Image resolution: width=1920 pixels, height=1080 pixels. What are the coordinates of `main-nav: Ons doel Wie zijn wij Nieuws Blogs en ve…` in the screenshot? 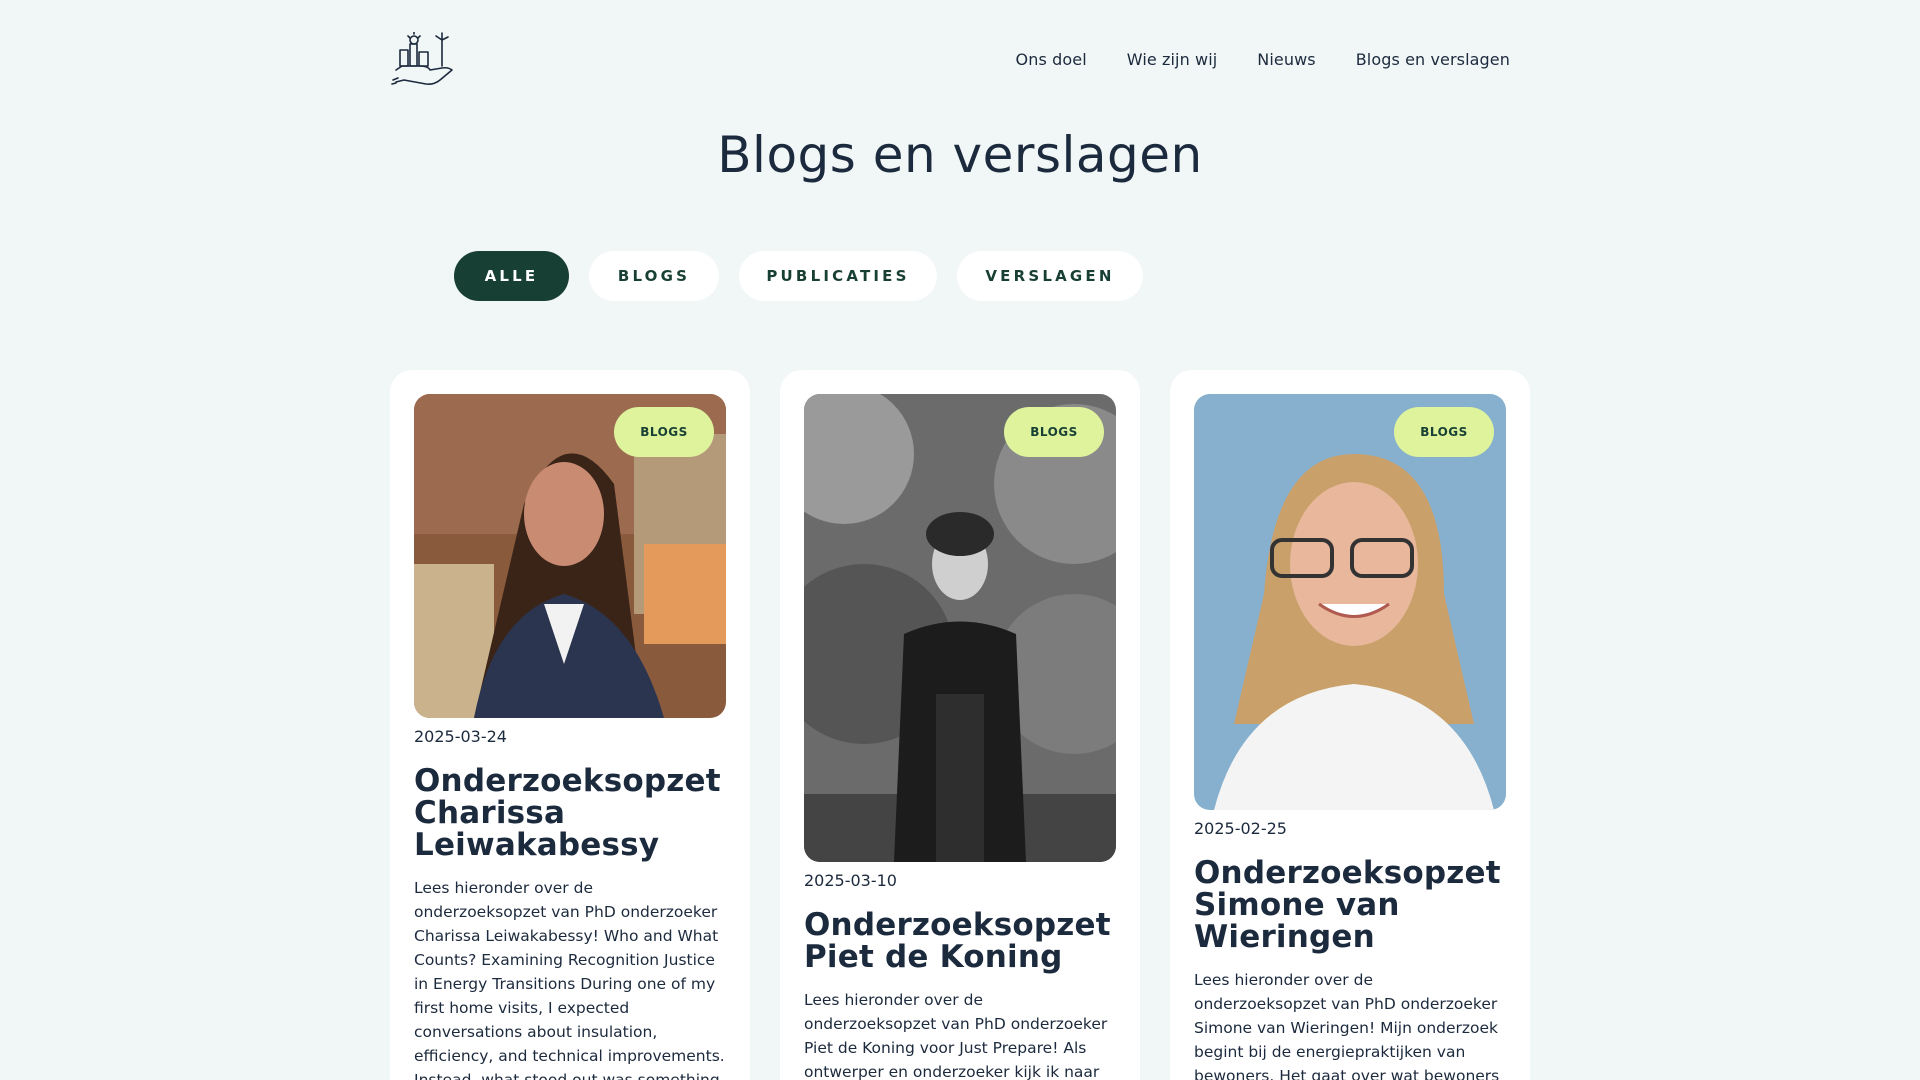 It's located at (1263, 59).